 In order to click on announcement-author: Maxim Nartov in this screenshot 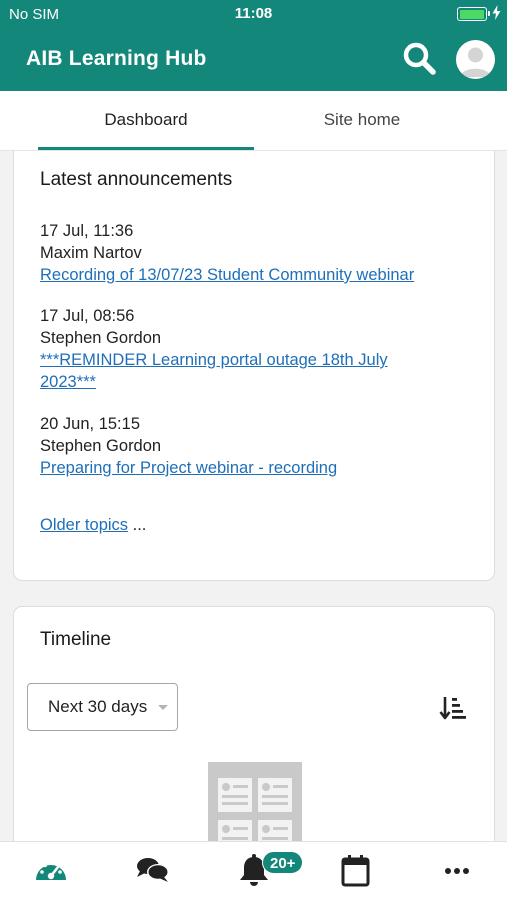, I will do `click(91, 253)`.